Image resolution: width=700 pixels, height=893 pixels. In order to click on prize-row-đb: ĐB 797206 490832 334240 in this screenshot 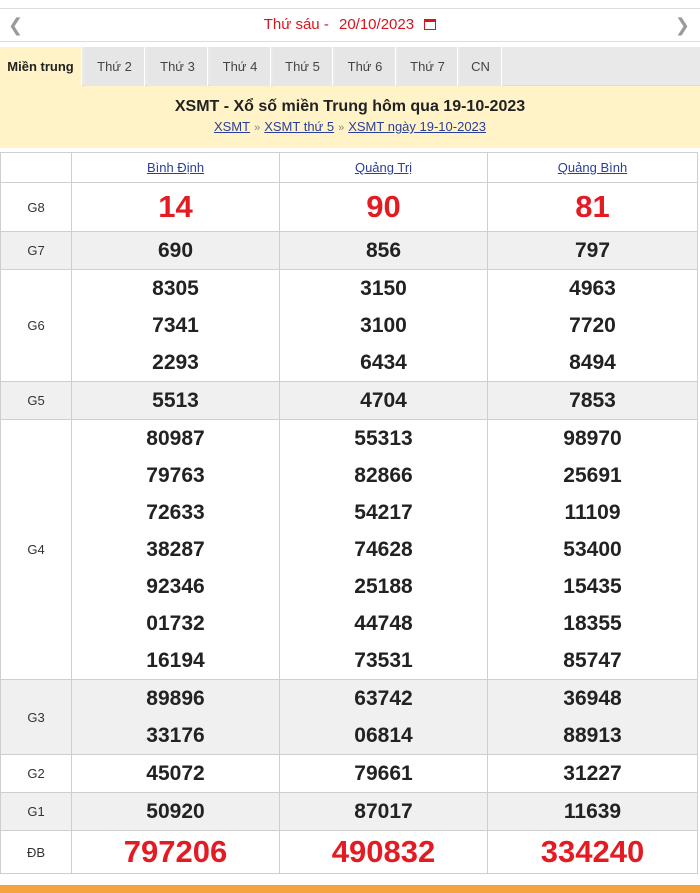, I will do `click(349, 852)`.